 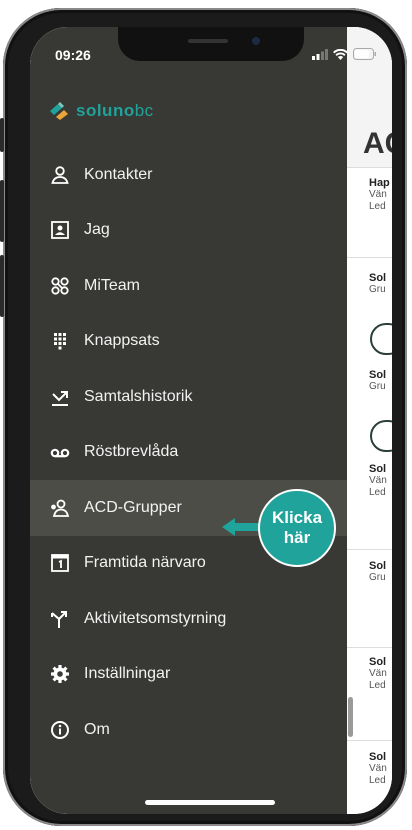 What do you see at coordinates (97, 230) in the screenshot?
I see `menu-item-label: Jag` at bounding box center [97, 230].